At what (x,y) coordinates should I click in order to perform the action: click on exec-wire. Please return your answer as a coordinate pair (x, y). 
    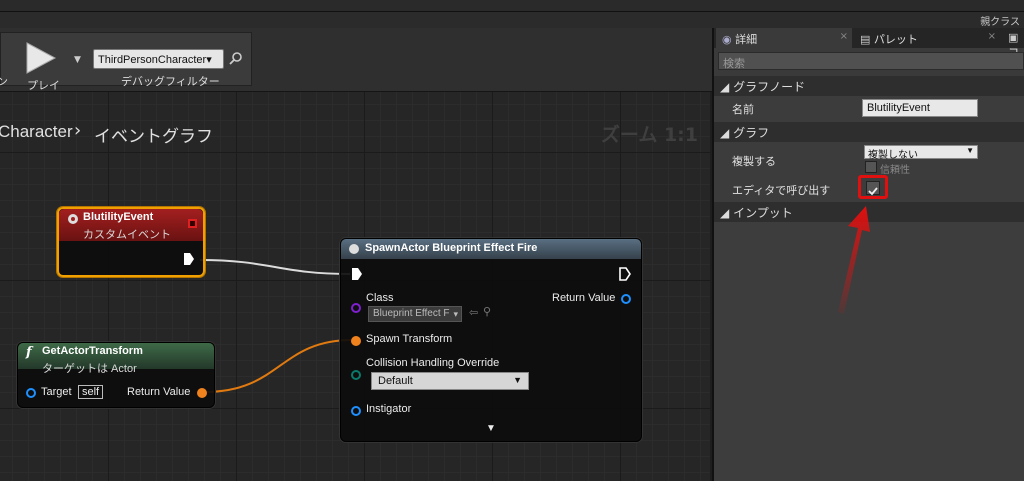
    Looking at the image, I should click on (275, 267).